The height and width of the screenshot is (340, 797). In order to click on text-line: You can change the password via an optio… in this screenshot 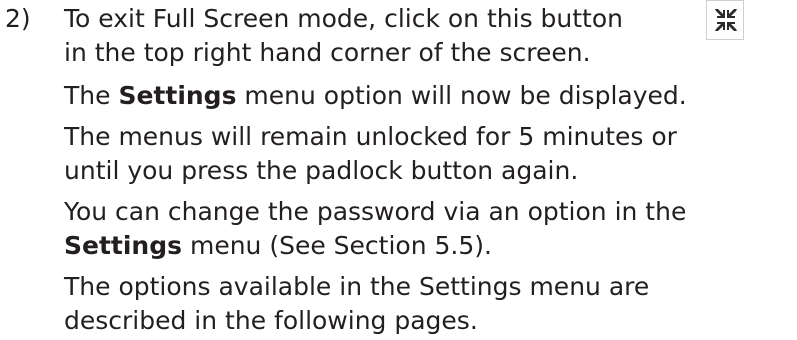, I will do `click(375, 211)`.